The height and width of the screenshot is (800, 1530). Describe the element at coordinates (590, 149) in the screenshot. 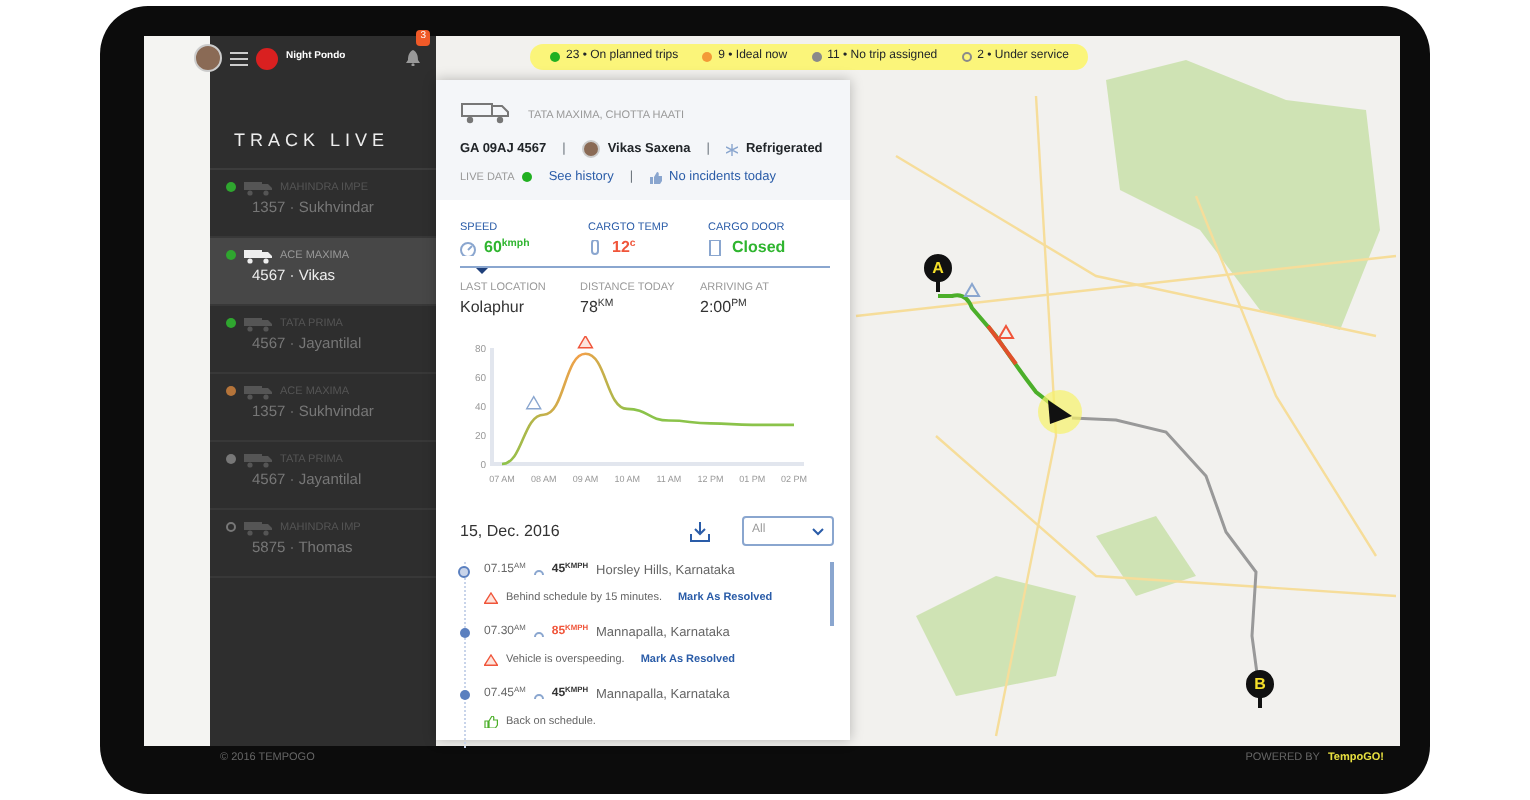

I see `driver-avatar` at that location.